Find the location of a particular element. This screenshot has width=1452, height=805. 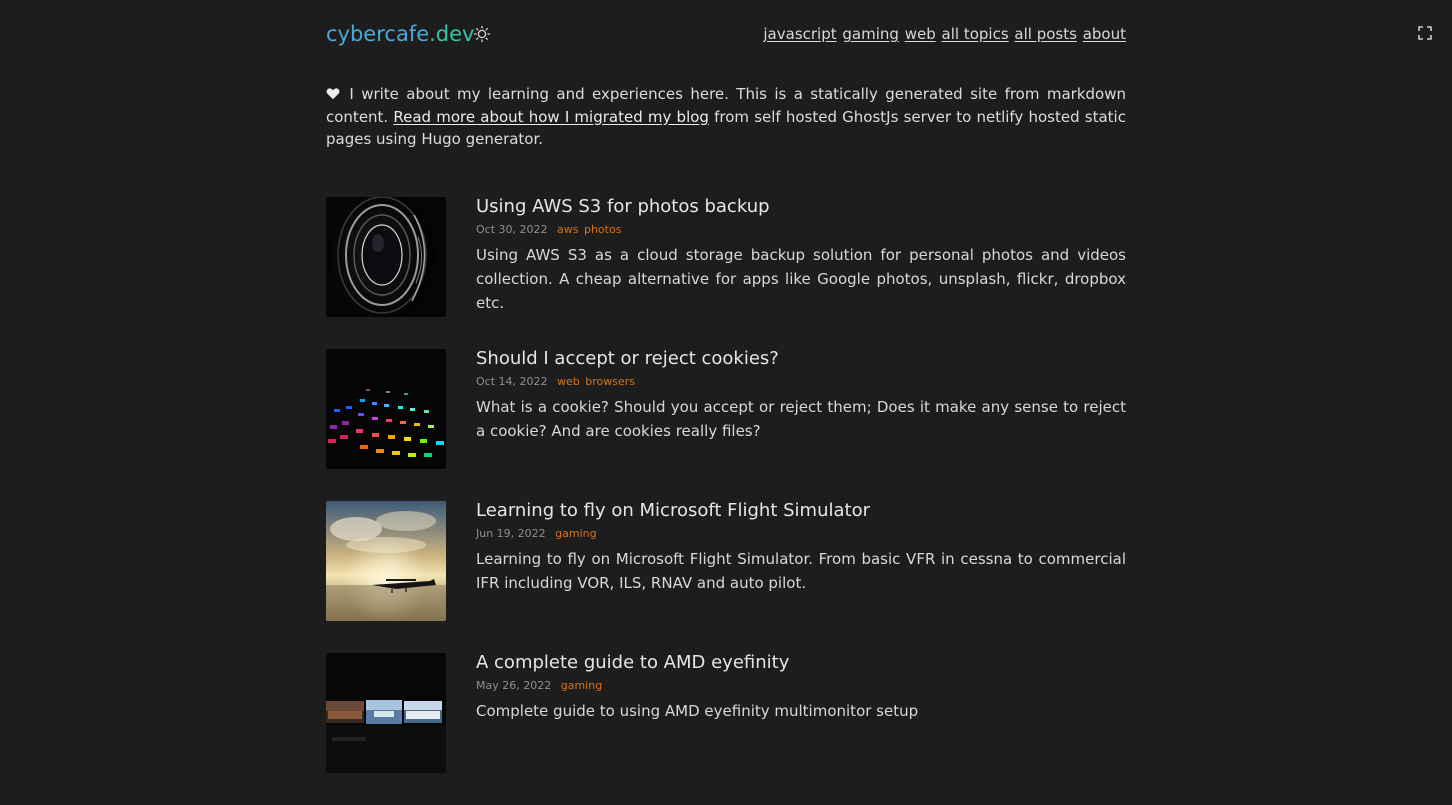

post-date: May 26, 2022 is located at coordinates (514, 685).